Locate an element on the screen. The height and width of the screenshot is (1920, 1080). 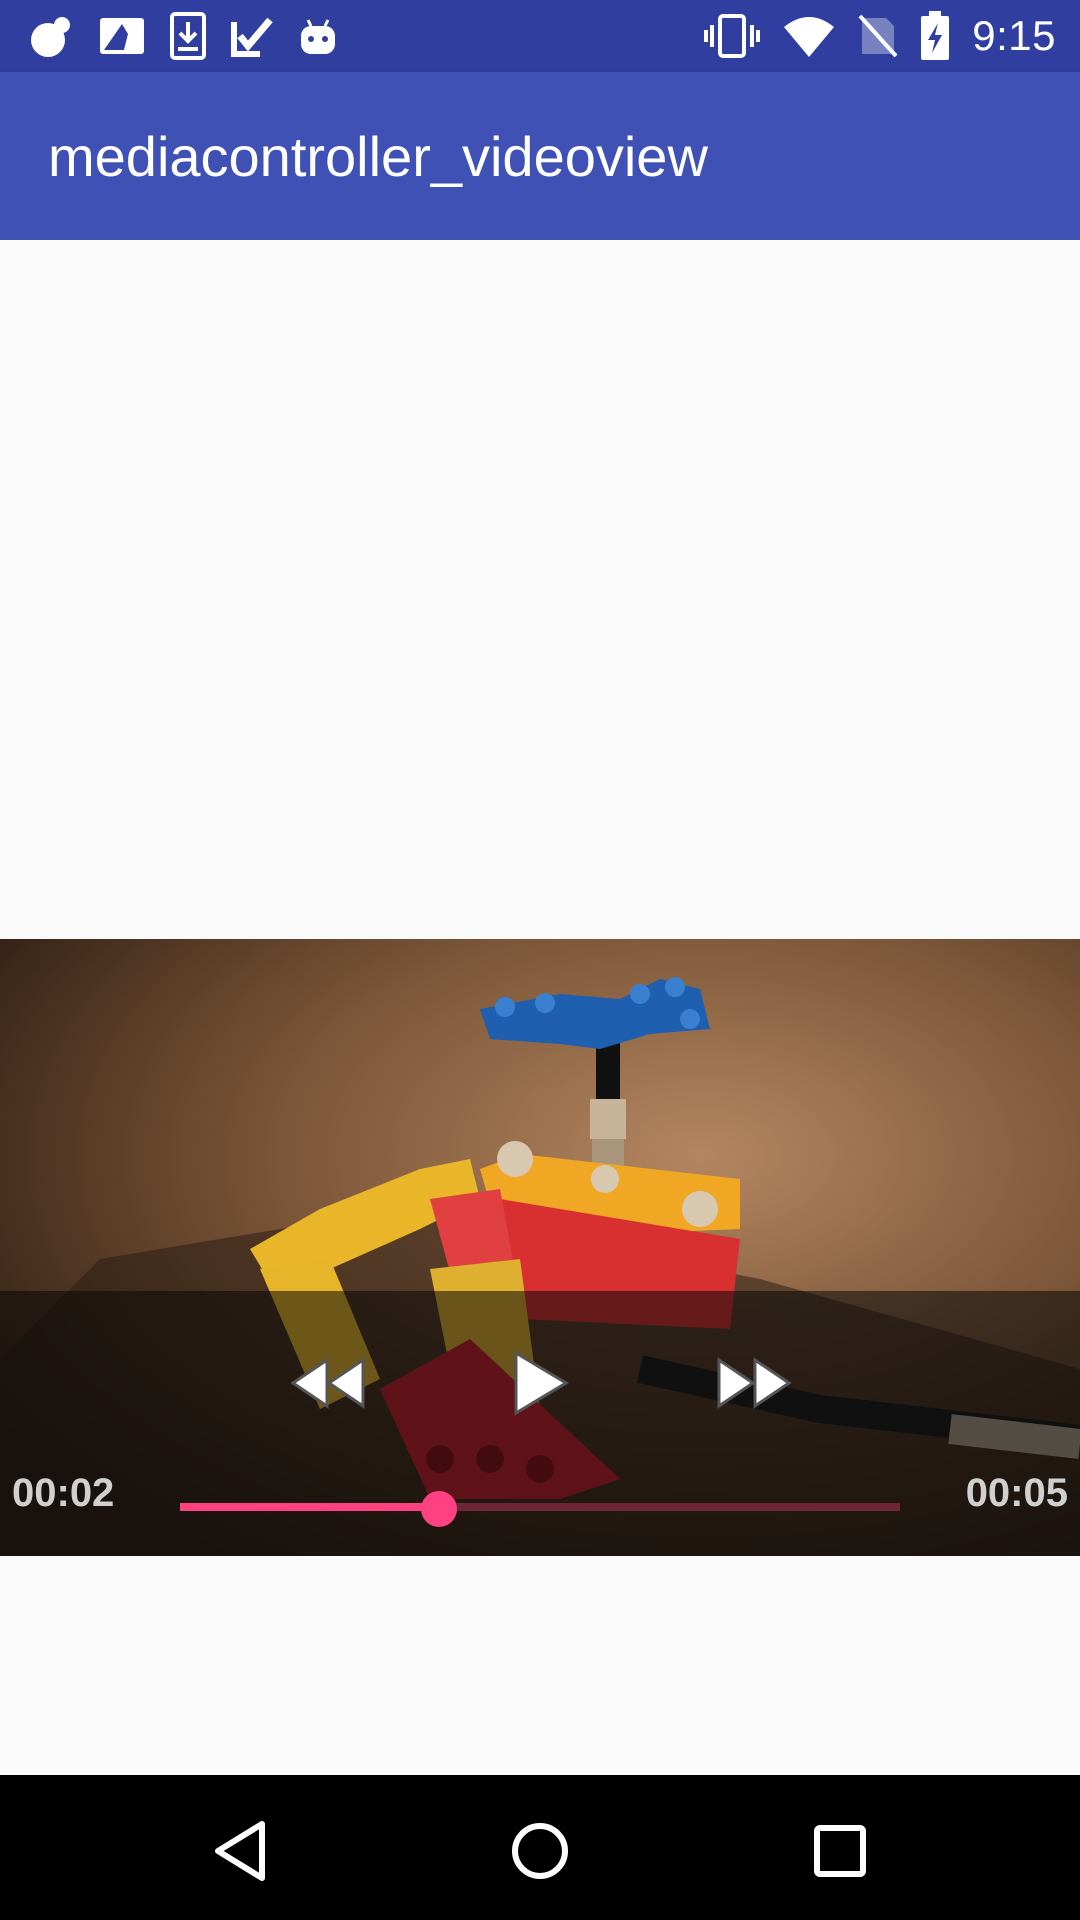
rewind-icon is located at coordinates (327, 1383).